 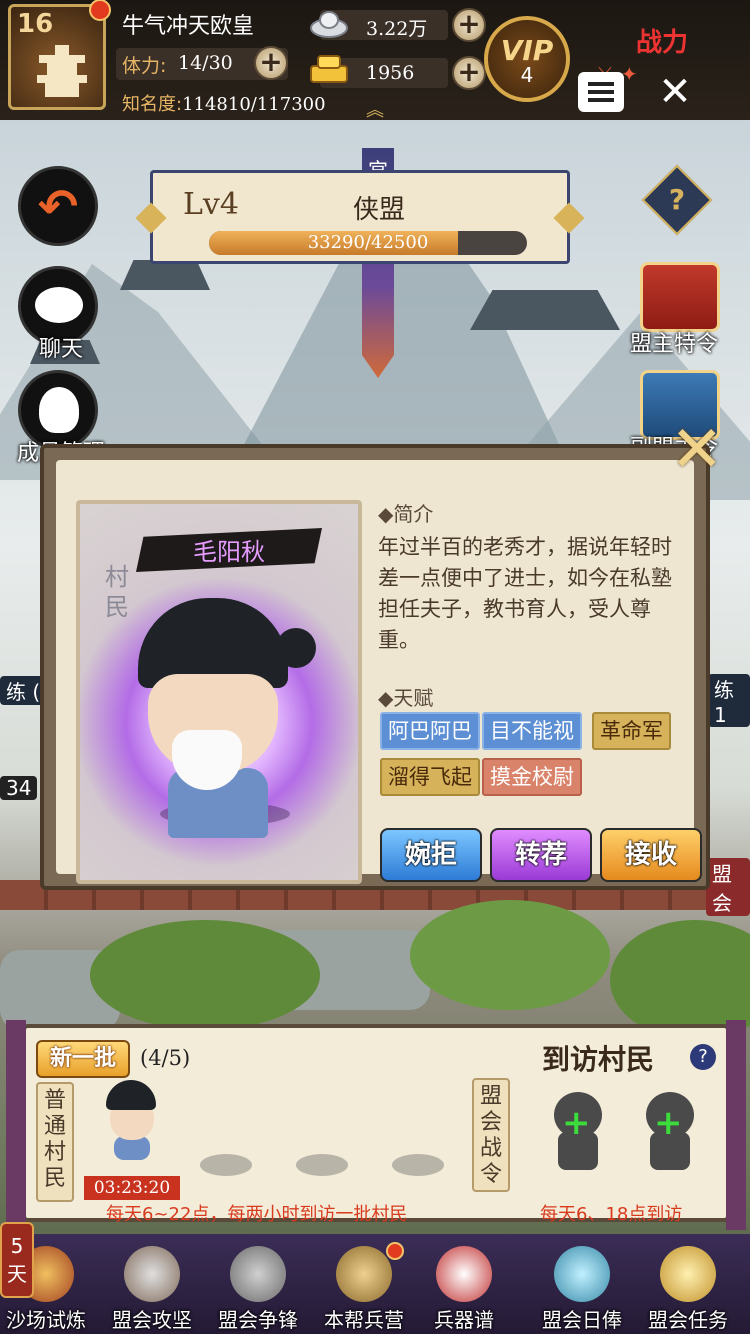 What do you see at coordinates (152, 1274) in the screenshot?
I see `fist-icon` at bounding box center [152, 1274].